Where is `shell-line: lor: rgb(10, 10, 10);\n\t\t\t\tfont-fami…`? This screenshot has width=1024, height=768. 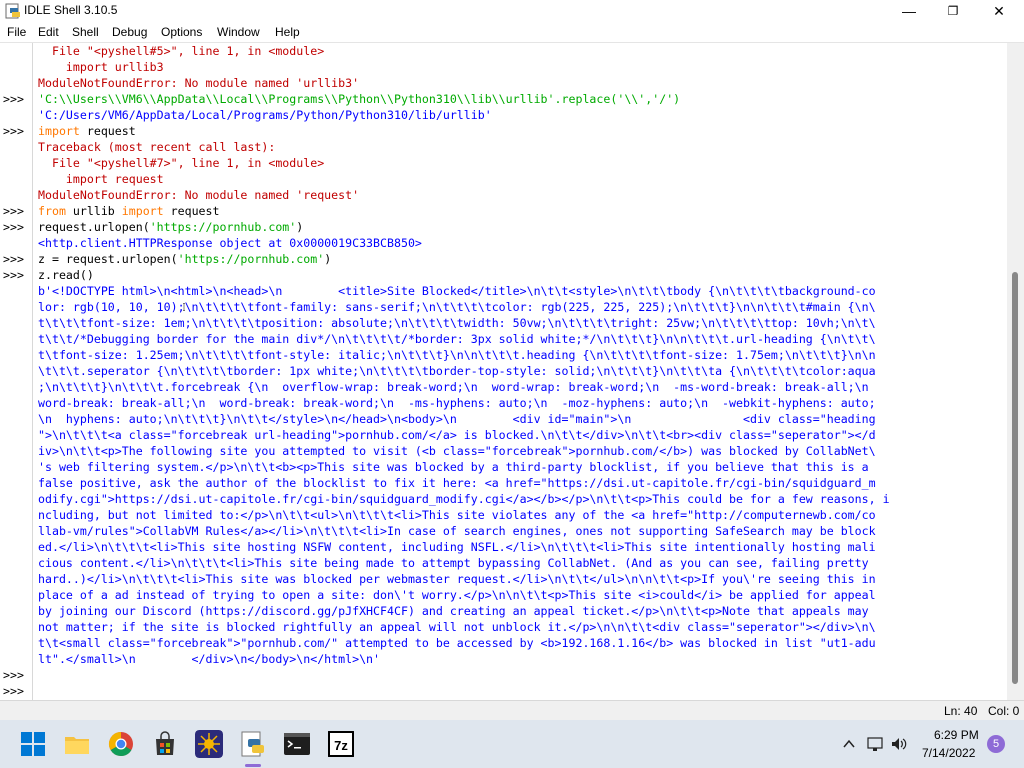 shell-line: lor: rgb(10, 10, 10);\n\t\t\t\tfont-fami… is located at coordinates (457, 307).